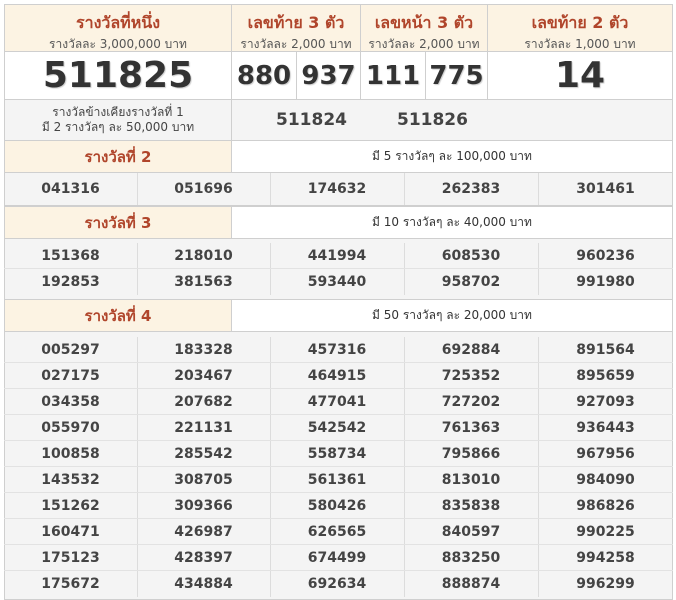 The image size is (676, 600). Describe the element at coordinates (71, 532) in the screenshot. I see `prize4-number: 160471` at that location.